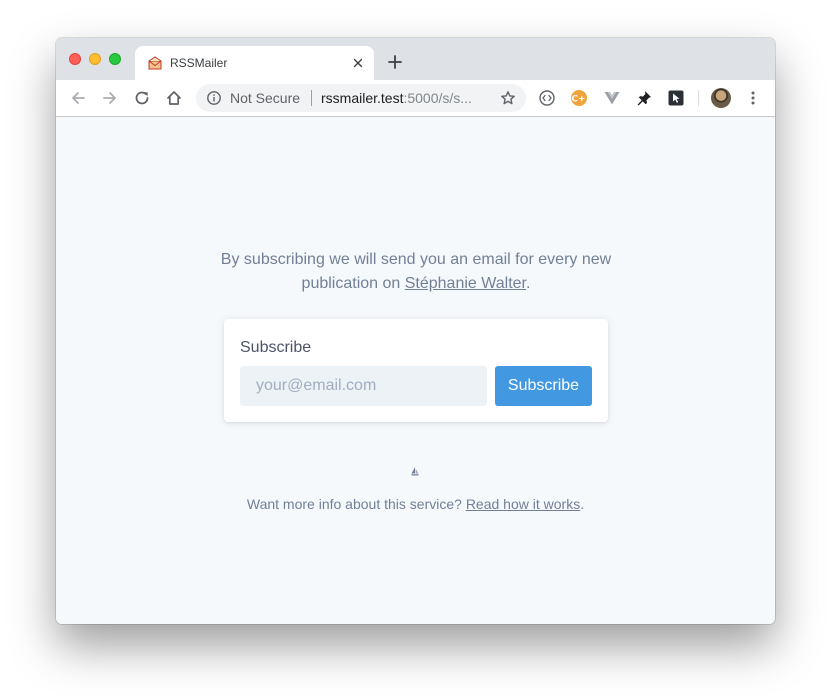 This screenshot has height=698, width=831. What do you see at coordinates (75, 59) in the screenshot?
I see `close-window-button` at bounding box center [75, 59].